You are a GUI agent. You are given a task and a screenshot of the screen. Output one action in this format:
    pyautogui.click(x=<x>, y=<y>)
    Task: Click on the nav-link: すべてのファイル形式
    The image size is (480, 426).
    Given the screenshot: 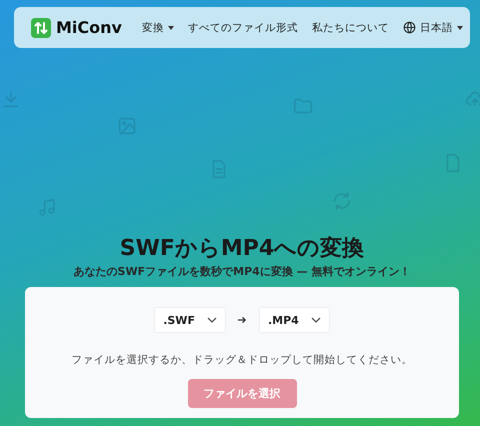 What is the action you would take?
    pyautogui.click(x=243, y=27)
    